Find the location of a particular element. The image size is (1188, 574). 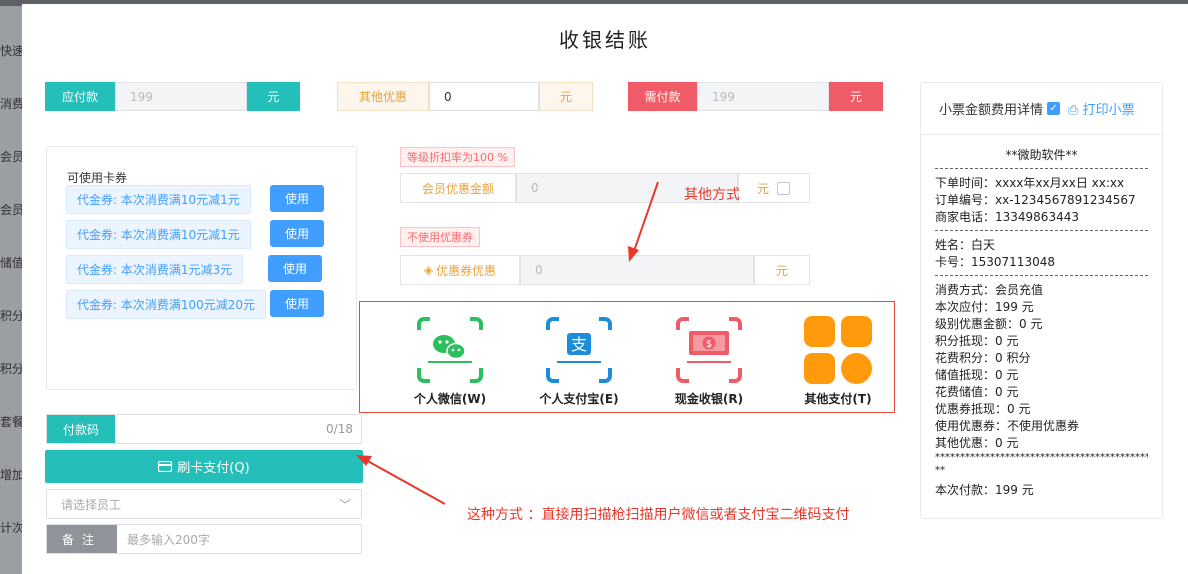

payable-group: 应付款 199 元 is located at coordinates (172, 96).